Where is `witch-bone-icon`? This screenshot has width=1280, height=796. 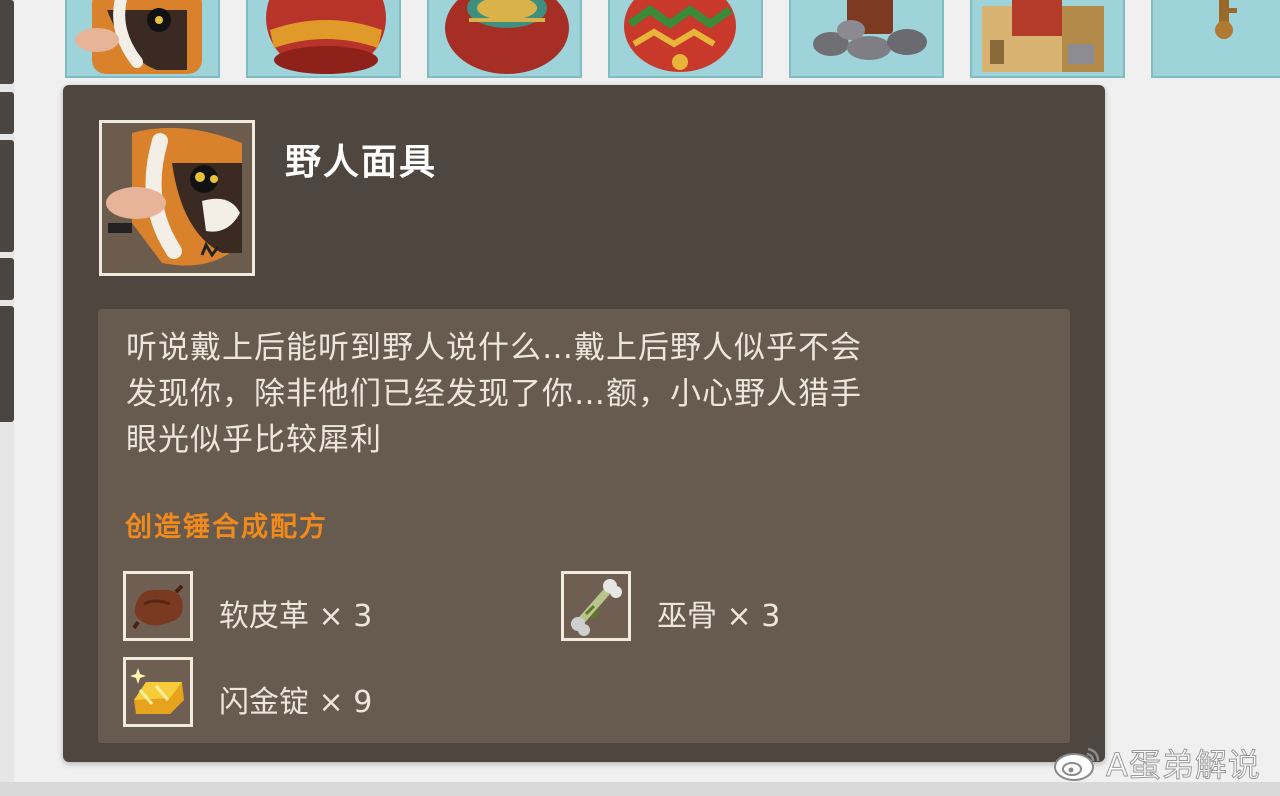
witch-bone-icon is located at coordinates (596, 606).